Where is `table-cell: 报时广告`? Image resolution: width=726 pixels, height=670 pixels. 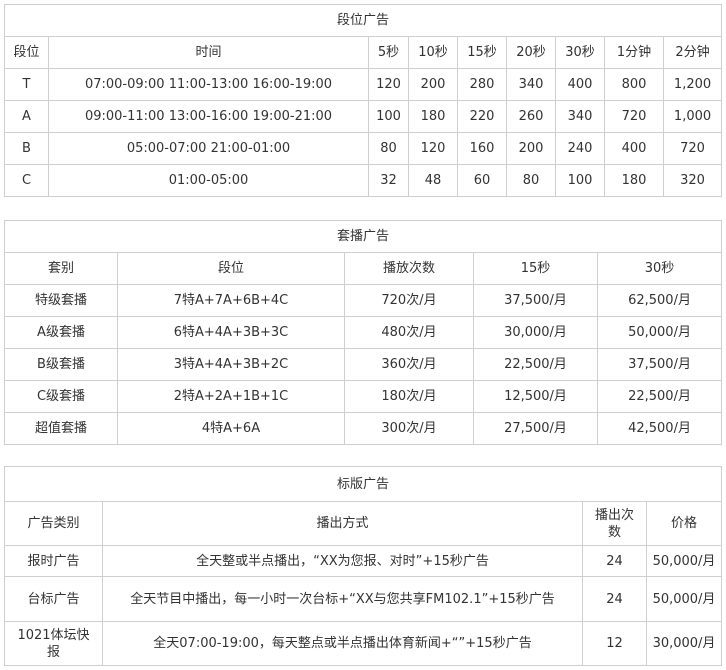
table-cell: 报时广告 is located at coordinates (53, 561).